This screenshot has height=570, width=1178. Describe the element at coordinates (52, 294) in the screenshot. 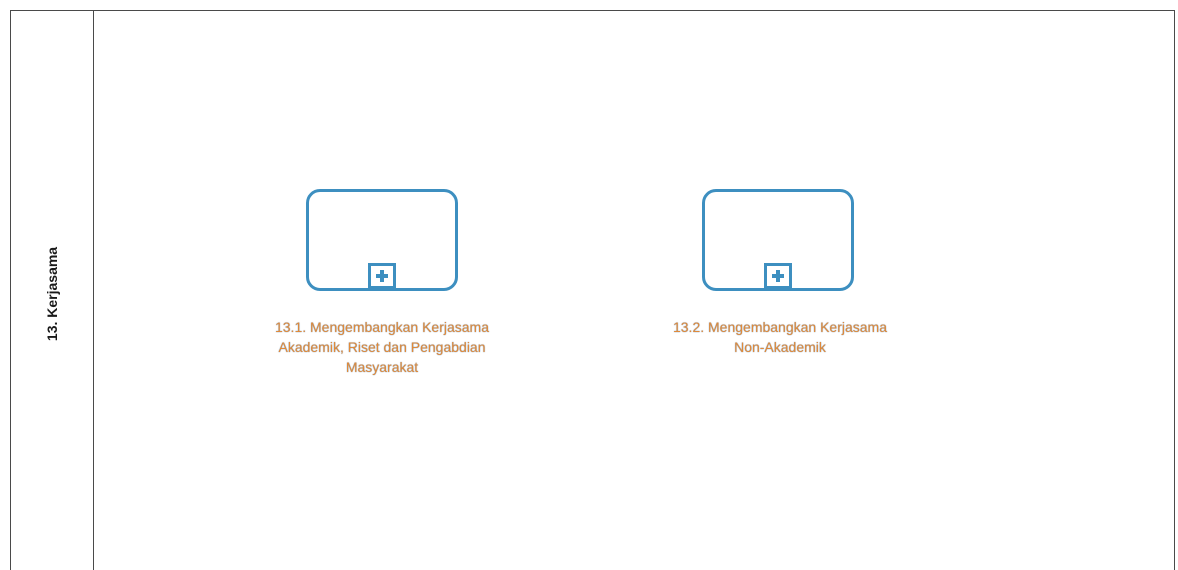

I see `lane-title: 13. Kerjasama` at that location.